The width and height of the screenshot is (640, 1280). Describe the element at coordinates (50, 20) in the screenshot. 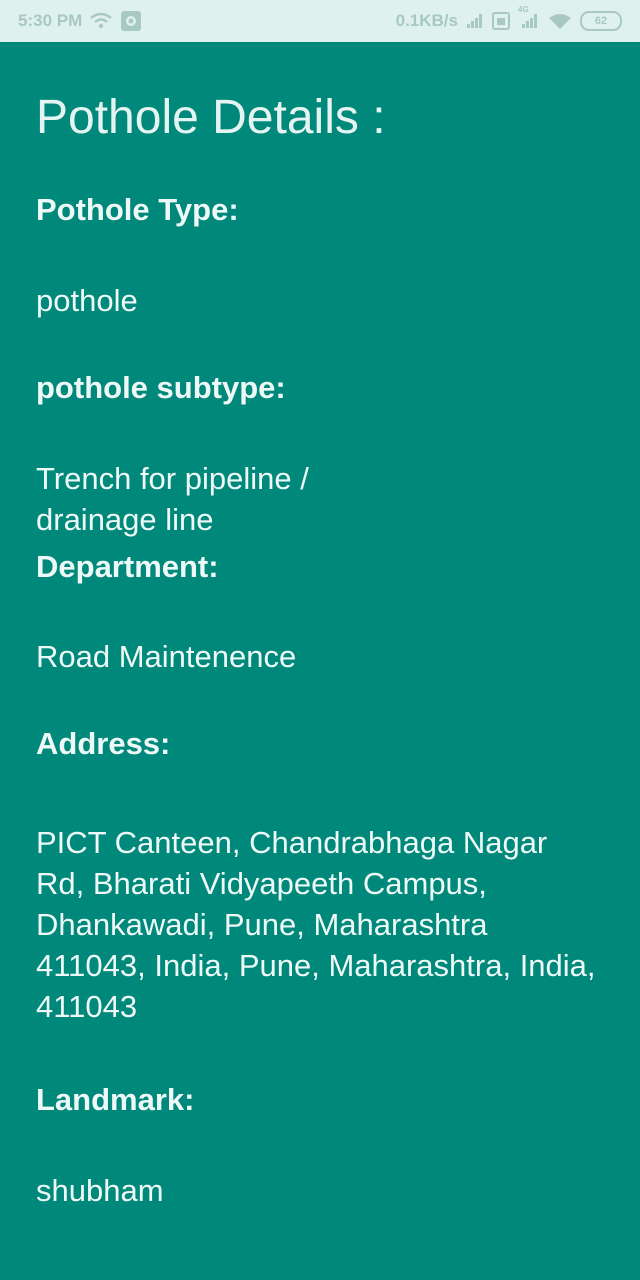

I see `status-time: 5:30 PM` at that location.